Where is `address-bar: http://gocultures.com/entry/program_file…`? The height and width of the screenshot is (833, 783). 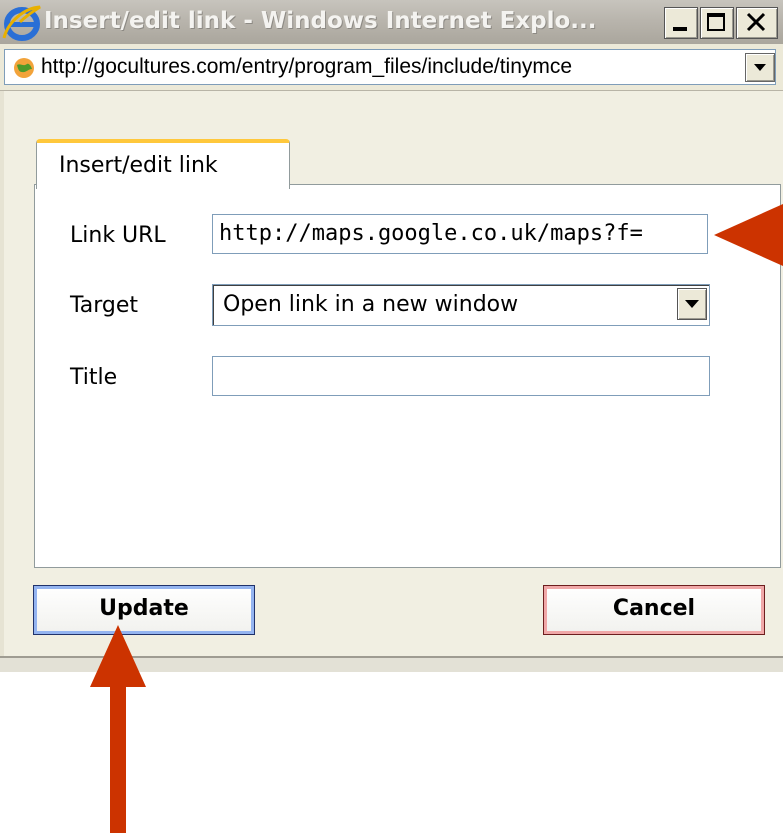
address-bar: http://gocultures.com/entry/program_file… is located at coordinates (391, 67).